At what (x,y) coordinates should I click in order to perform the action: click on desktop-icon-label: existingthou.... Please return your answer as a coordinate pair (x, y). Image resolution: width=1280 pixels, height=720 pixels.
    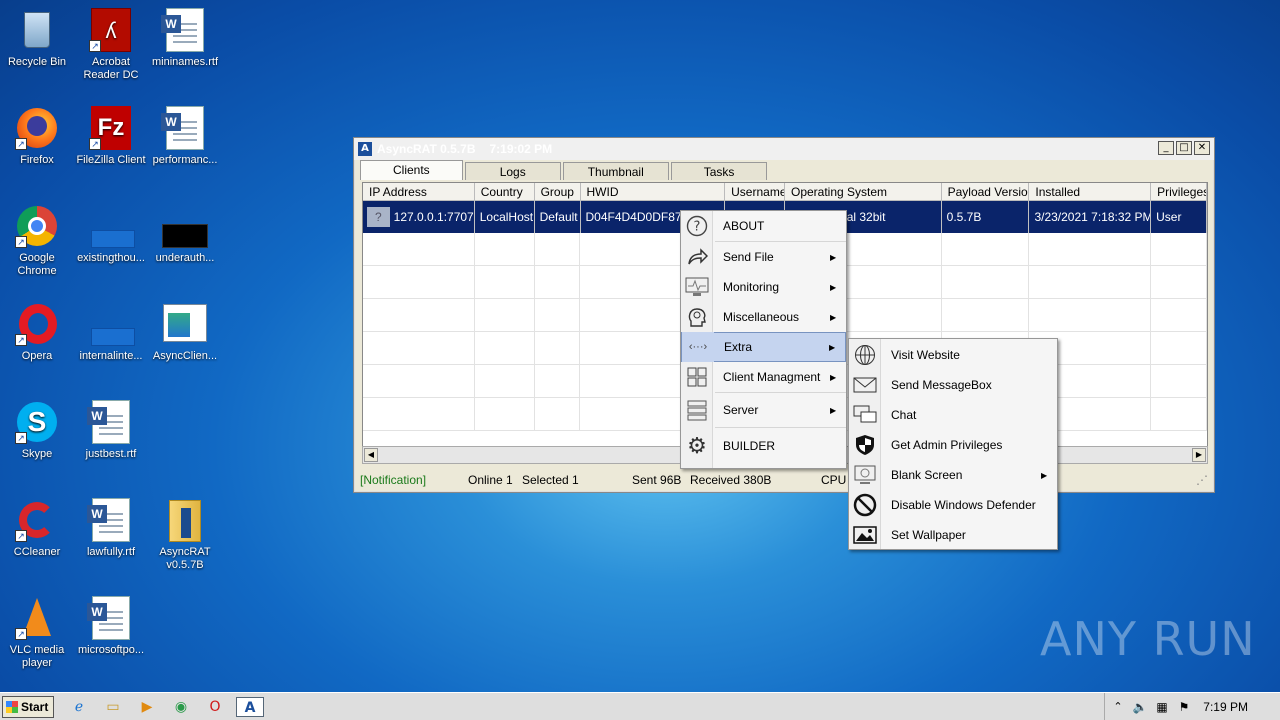
    Looking at the image, I should click on (111, 258).